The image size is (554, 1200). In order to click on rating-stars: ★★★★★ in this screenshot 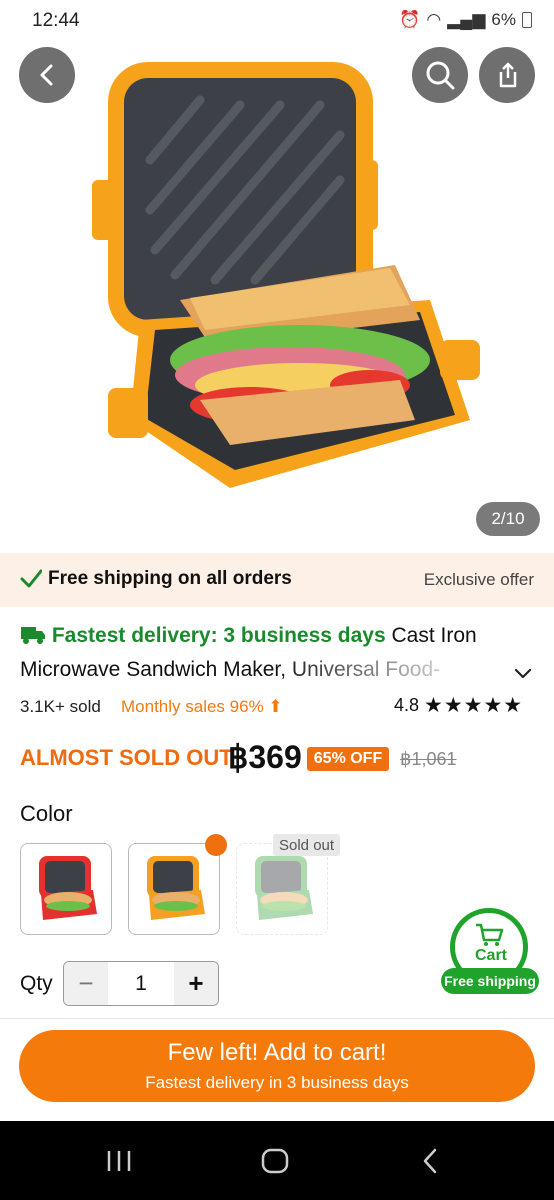, I will do `click(473, 705)`.